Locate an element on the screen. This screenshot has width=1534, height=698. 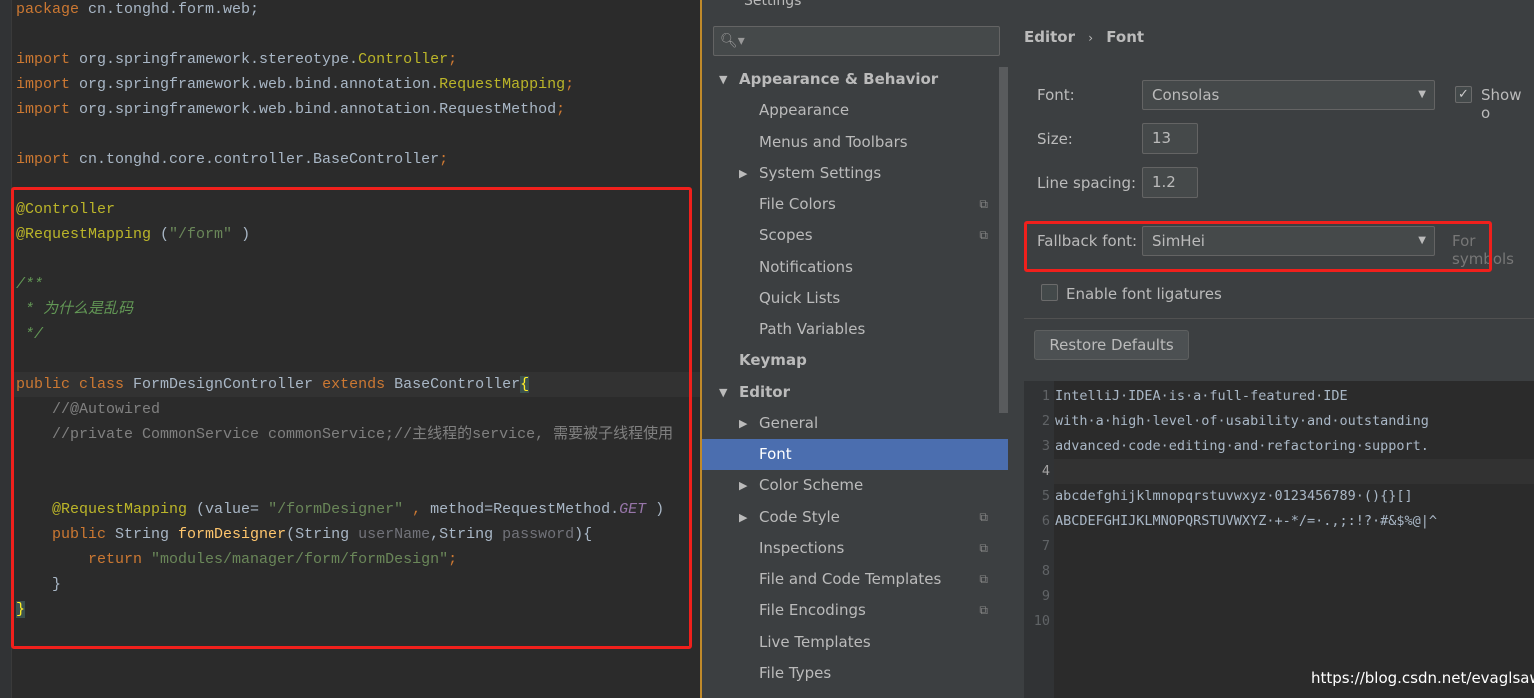
settings-search-input: 🔍︎▾ is located at coordinates (856, 41).